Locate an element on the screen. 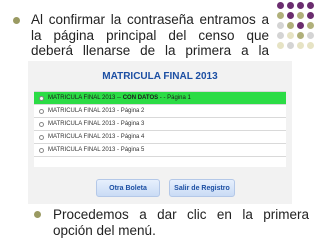 The image size is (320, 240). menu-item-label: MATRICULA FINAL 2013 - Página 2 is located at coordinates (96, 111).